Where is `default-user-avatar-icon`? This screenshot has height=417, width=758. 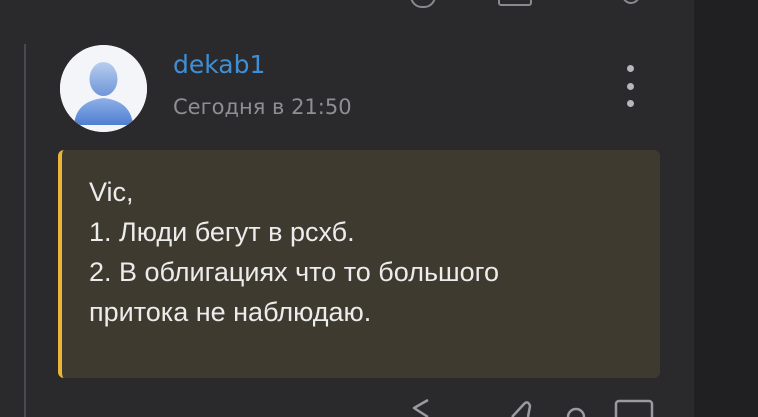 default-user-avatar-icon is located at coordinates (103, 88).